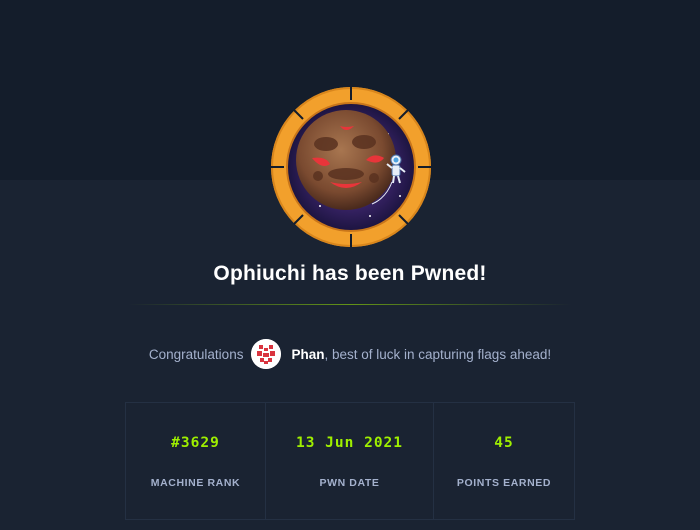 This screenshot has height=530, width=700. Describe the element at coordinates (503, 461) in the screenshot. I see `stat-points-earned: 45 POINTS EARNED` at that location.